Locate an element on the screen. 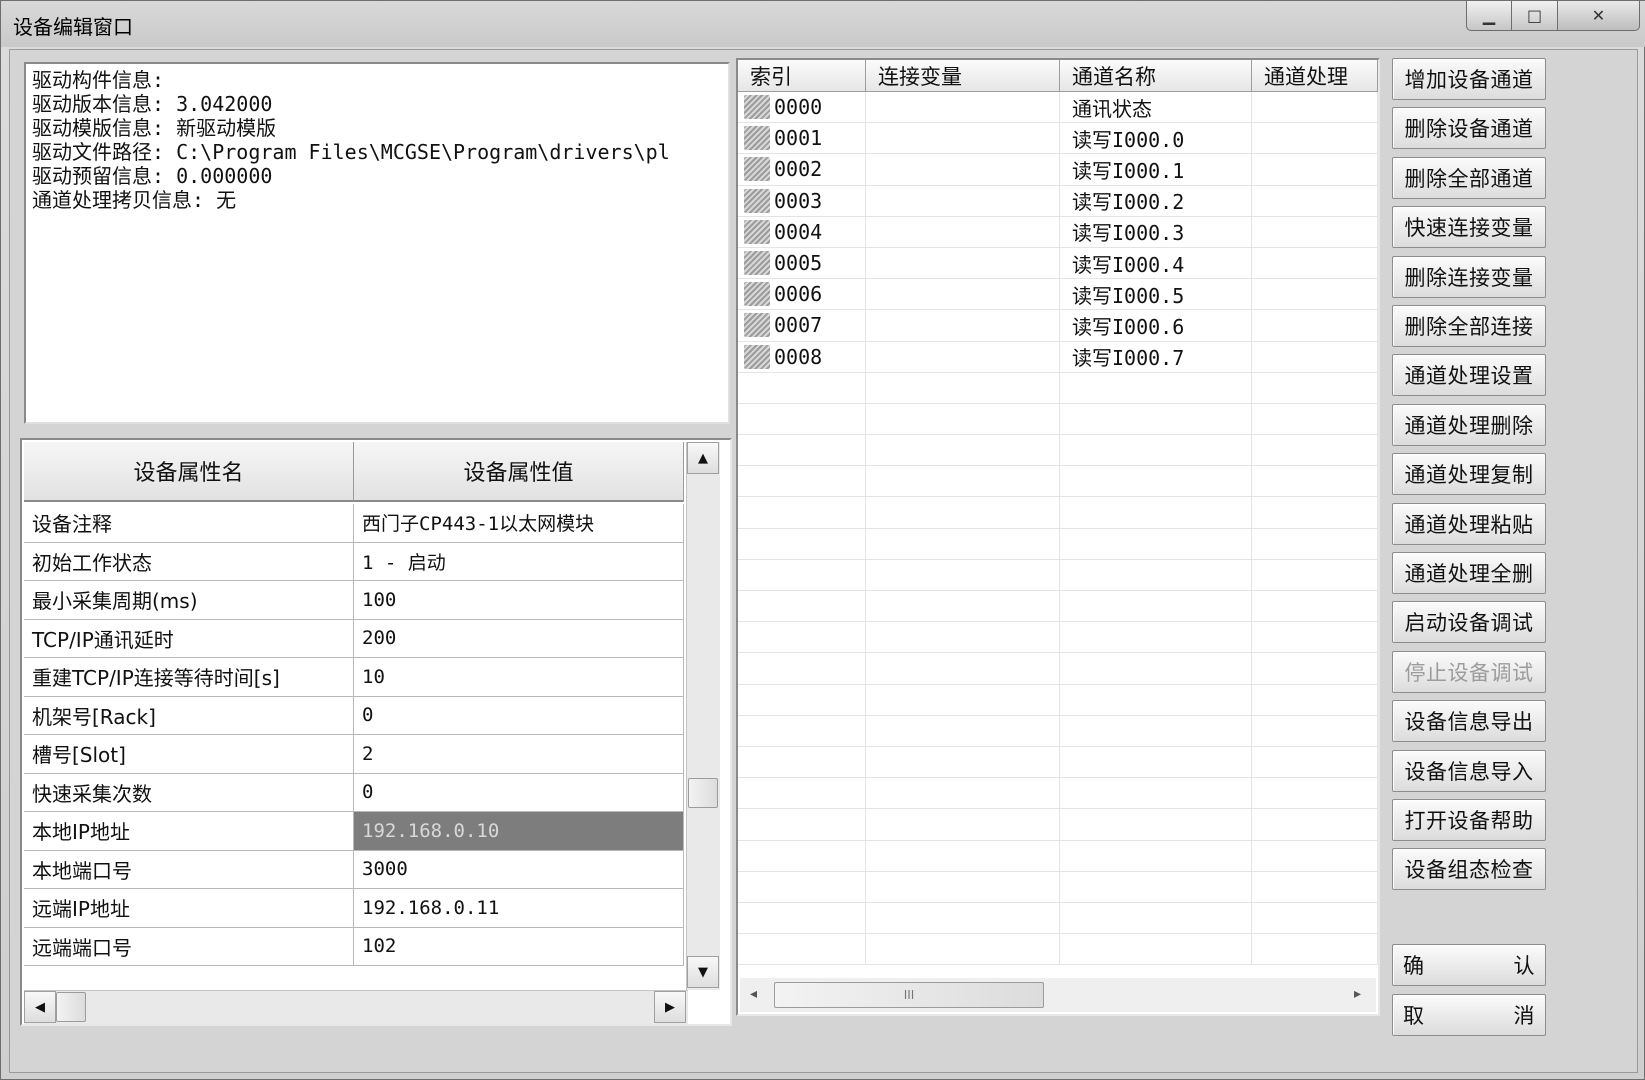 The image size is (1645, 1080). property-row: 本地端口号 3000 is located at coordinates (354, 869).